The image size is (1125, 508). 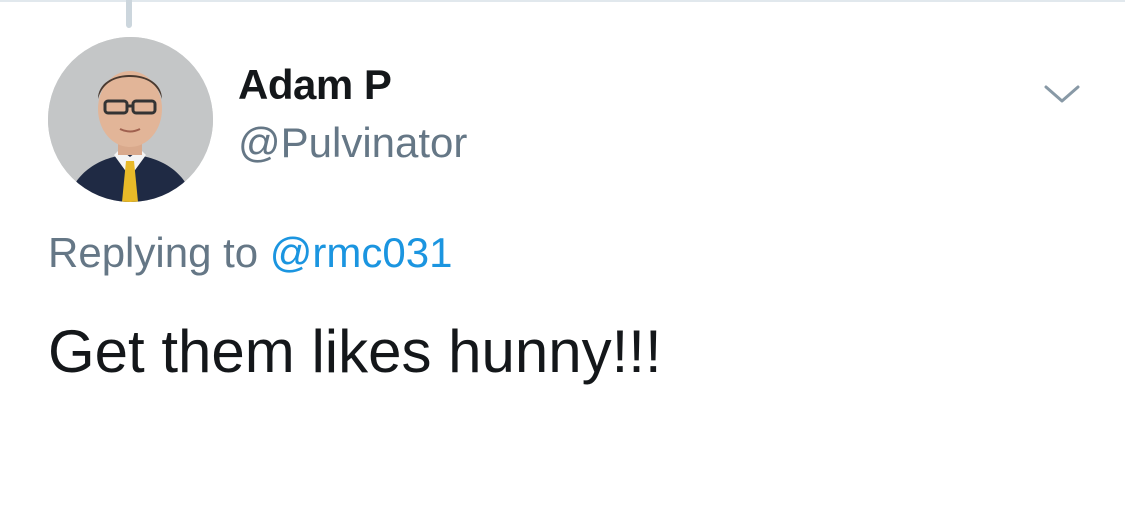 I want to click on replying-to-line: Replying to @rmc031, so click(x=250, y=253).